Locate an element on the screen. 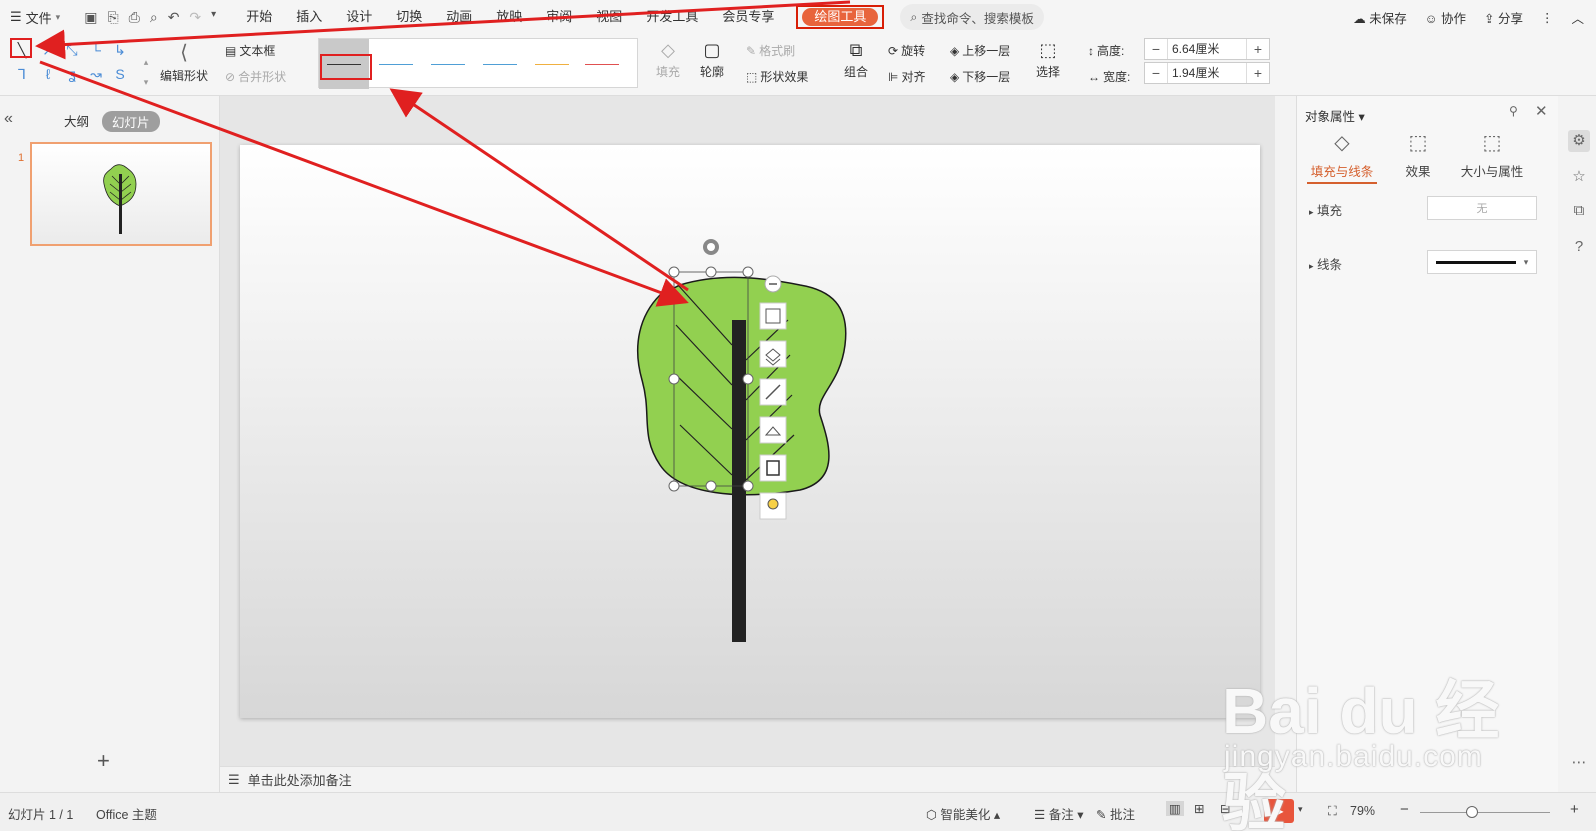 This screenshot has width=1596, height=831. format-painter-button: ✎ 格式刷 is located at coordinates (770, 50).